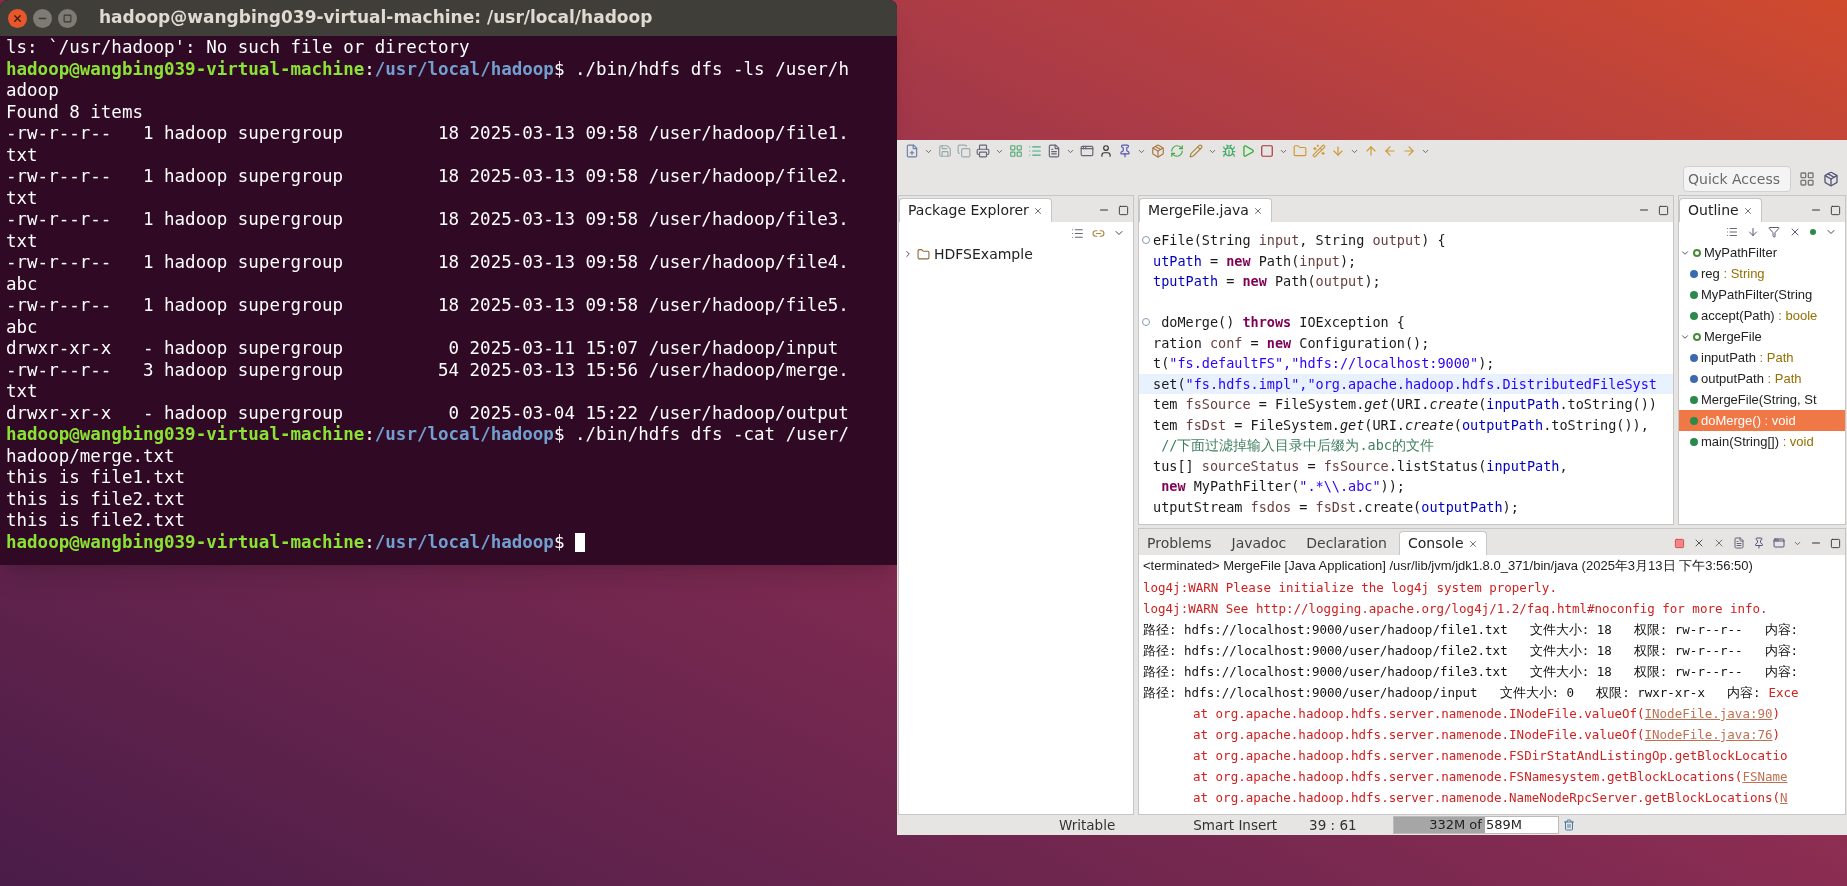 This screenshot has width=1847, height=886. I want to click on outline-item: reg : String, so click(1762, 273).